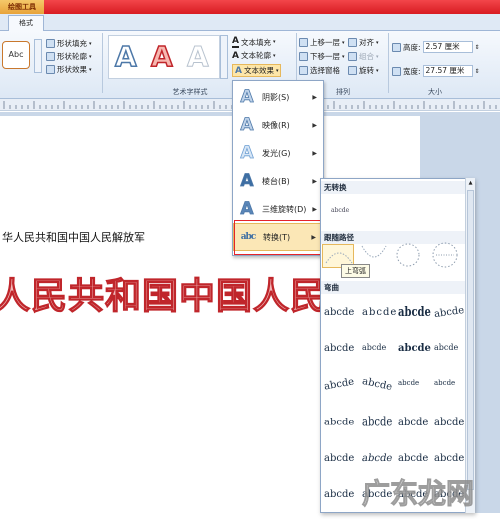 The image size is (500, 519). What do you see at coordinates (363, 70) in the screenshot?
I see `rotate-button: 旋转 ▾` at bounding box center [363, 70].